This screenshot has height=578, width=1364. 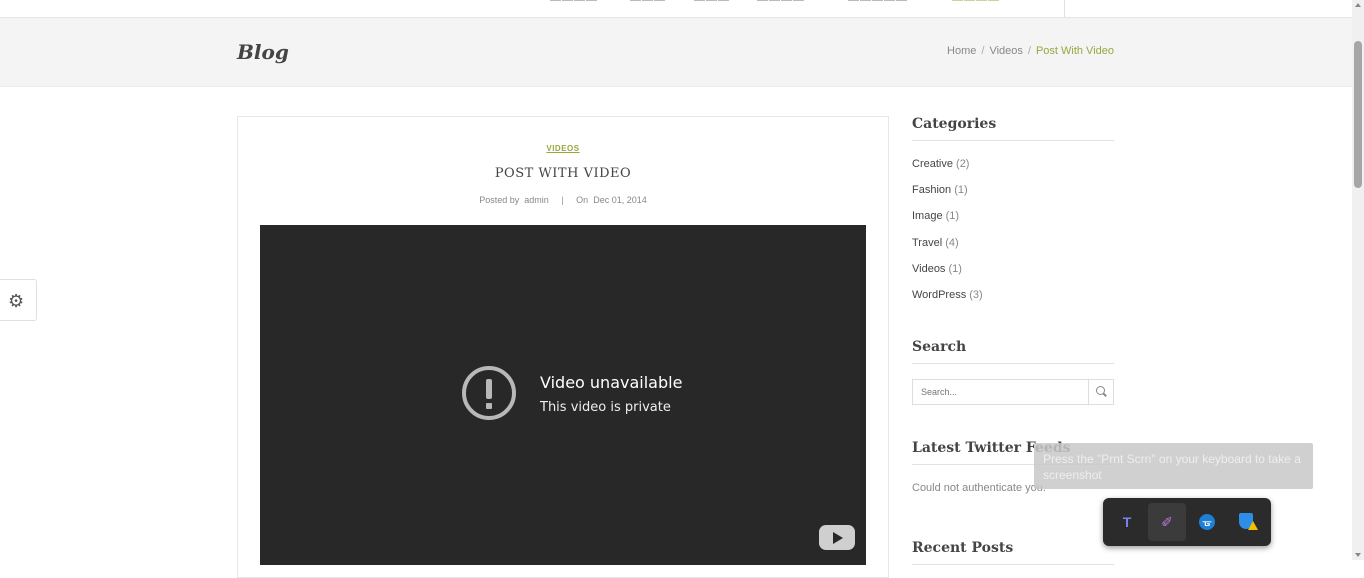 I want to click on category-count: (2), so click(x=963, y=164).